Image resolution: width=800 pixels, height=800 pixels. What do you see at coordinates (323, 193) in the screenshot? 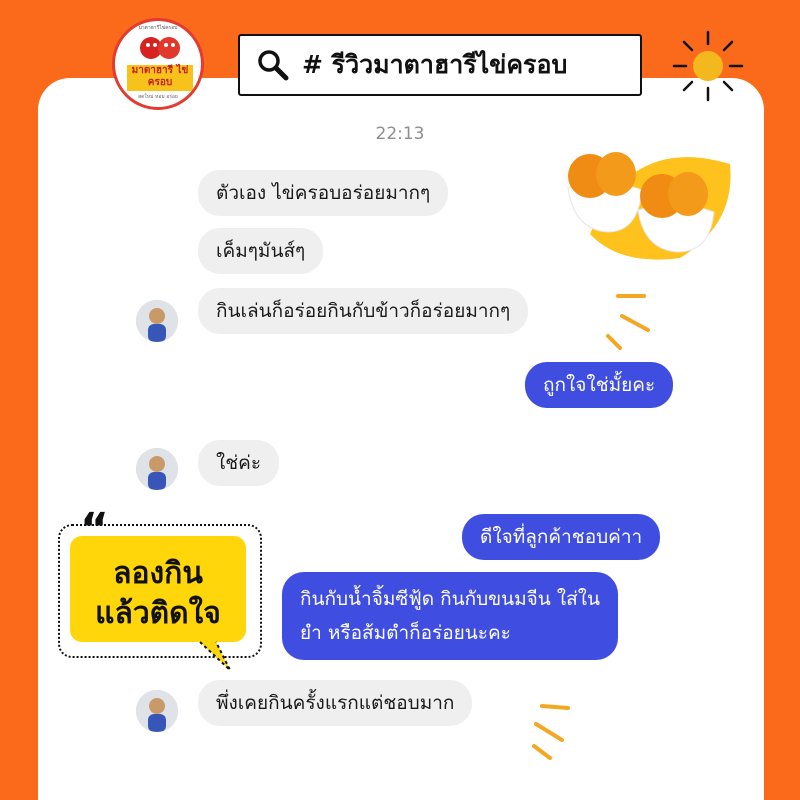
I see `message-left-1: ตัวเอง ไข่ครอบอร่อยมากๆ` at bounding box center [323, 193].